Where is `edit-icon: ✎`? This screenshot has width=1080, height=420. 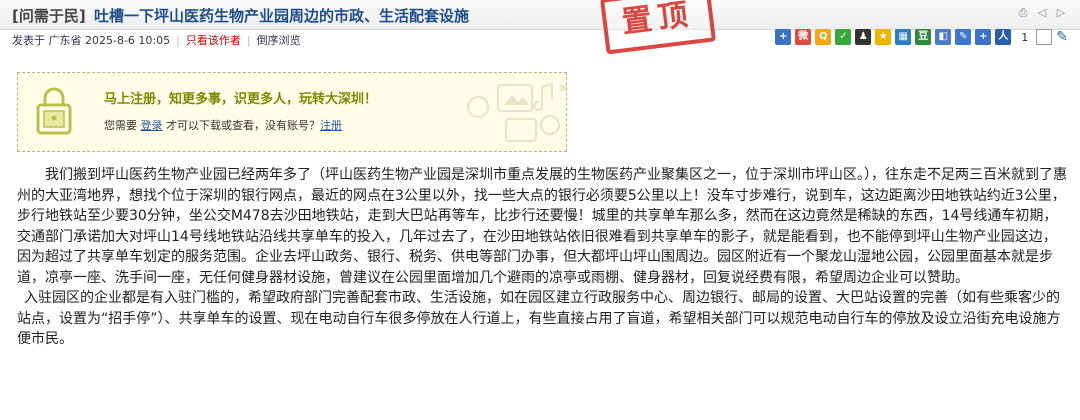 edit-icon: ✎ is located at coordinates (963, 37).